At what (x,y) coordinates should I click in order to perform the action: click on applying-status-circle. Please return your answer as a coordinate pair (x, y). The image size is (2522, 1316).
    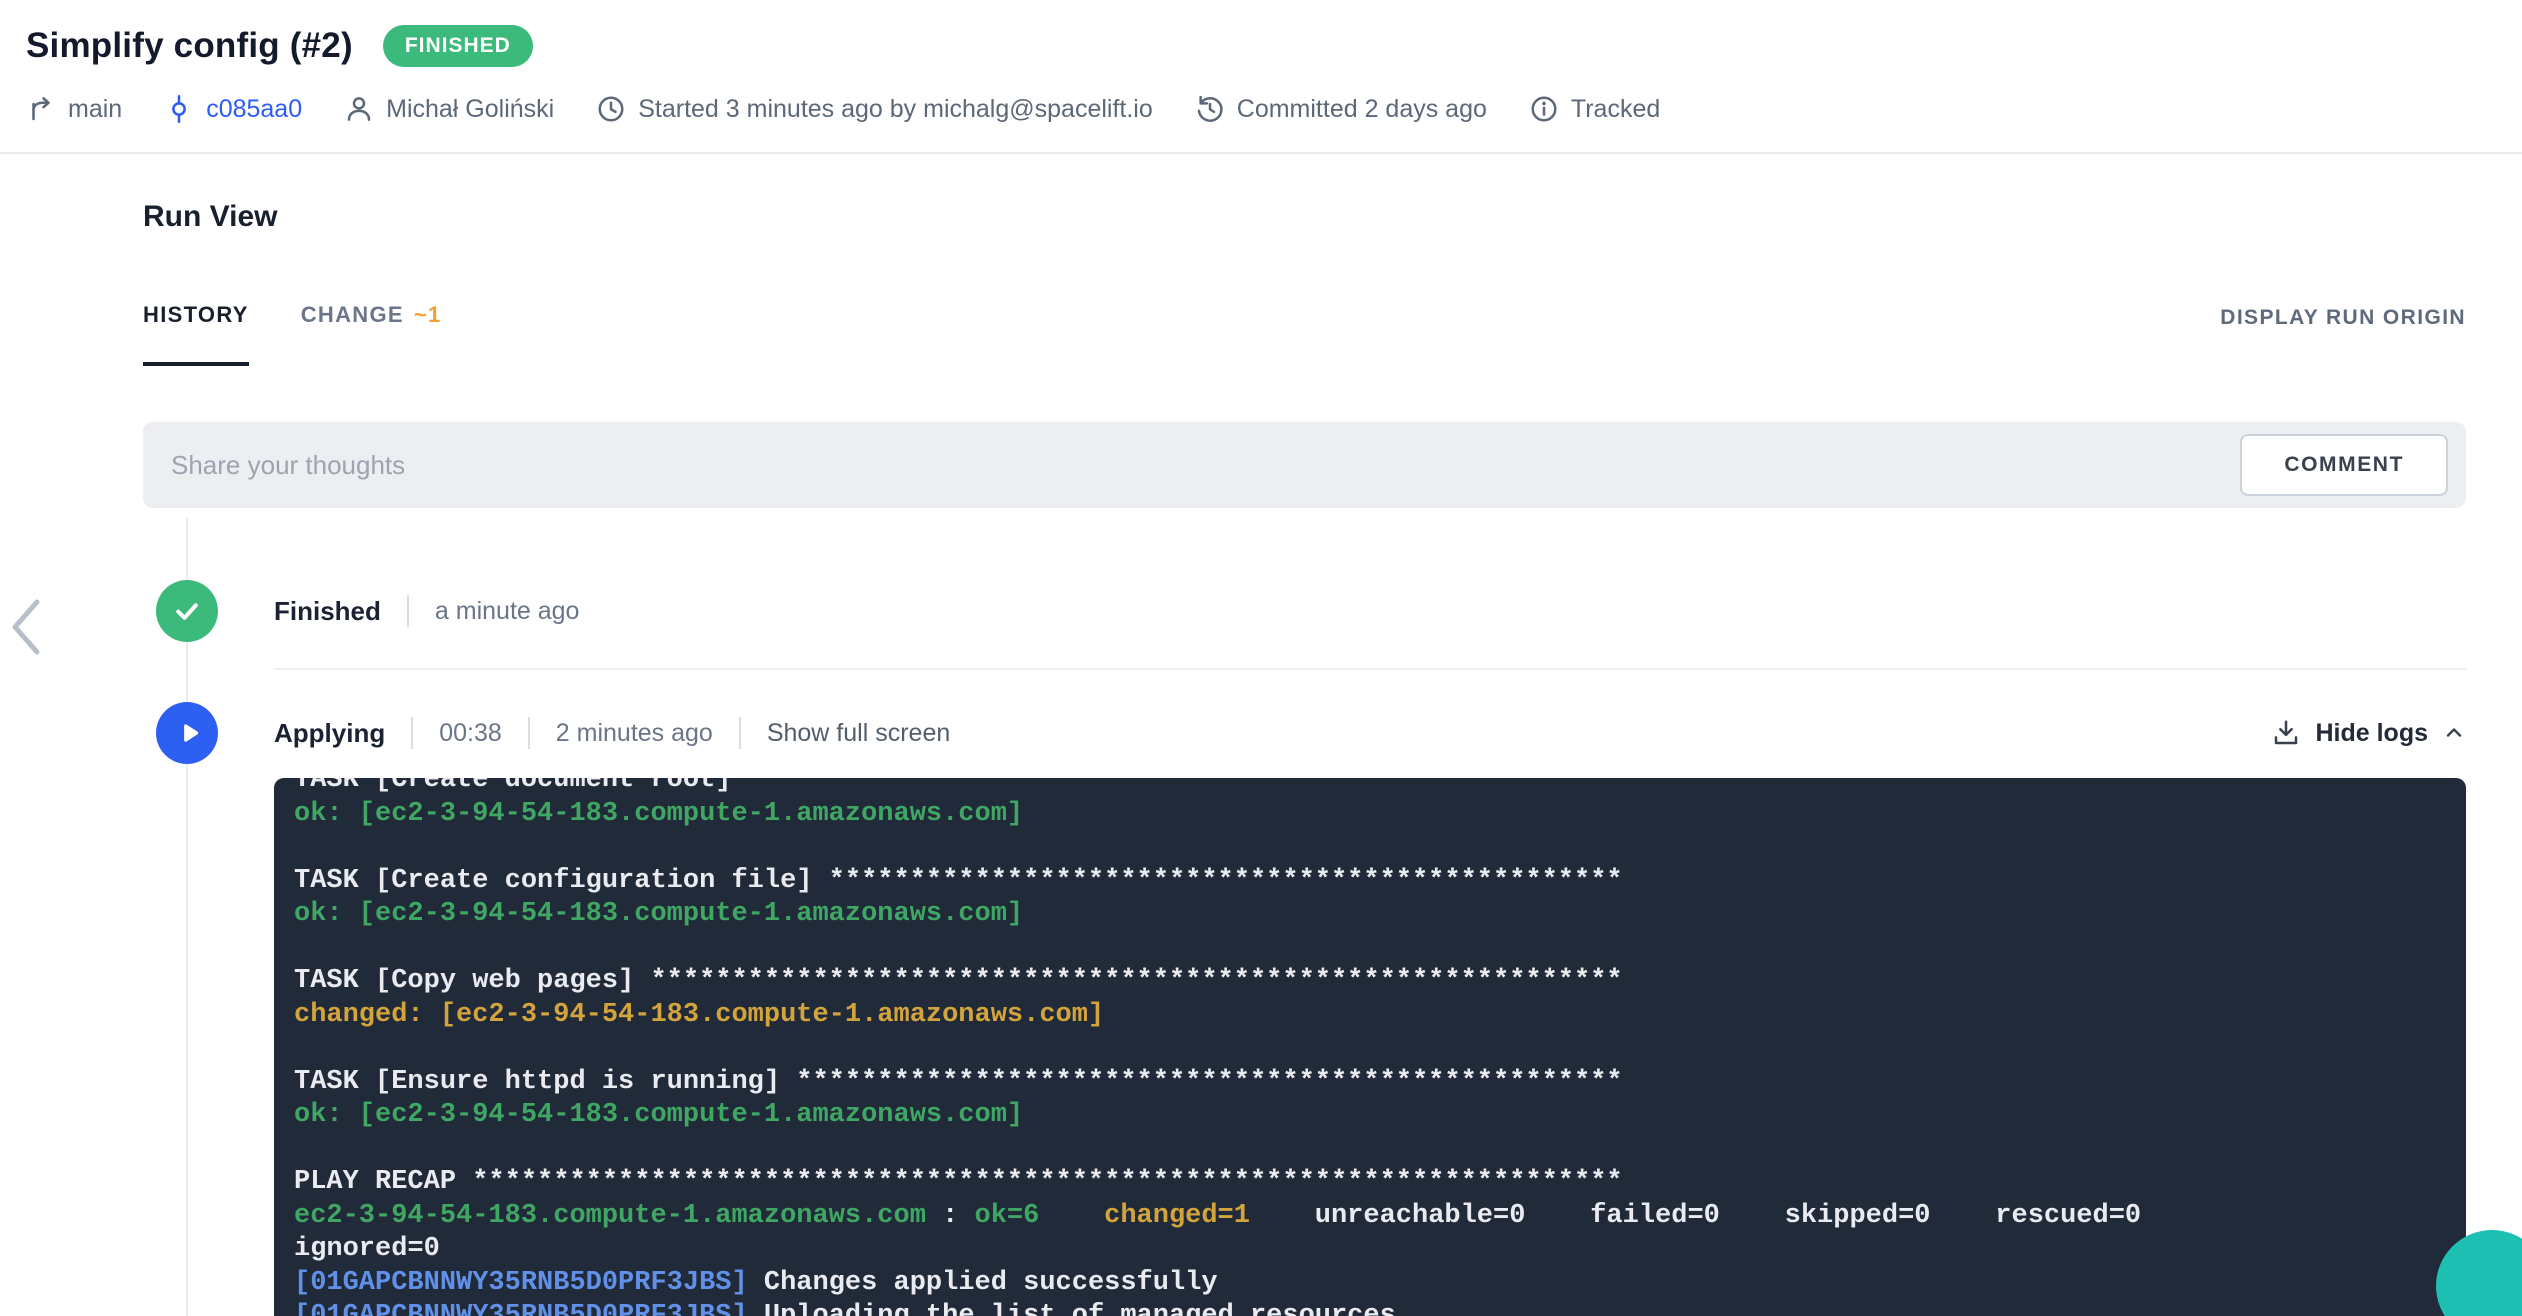
    Looking at the image, I should click on (187, 733).